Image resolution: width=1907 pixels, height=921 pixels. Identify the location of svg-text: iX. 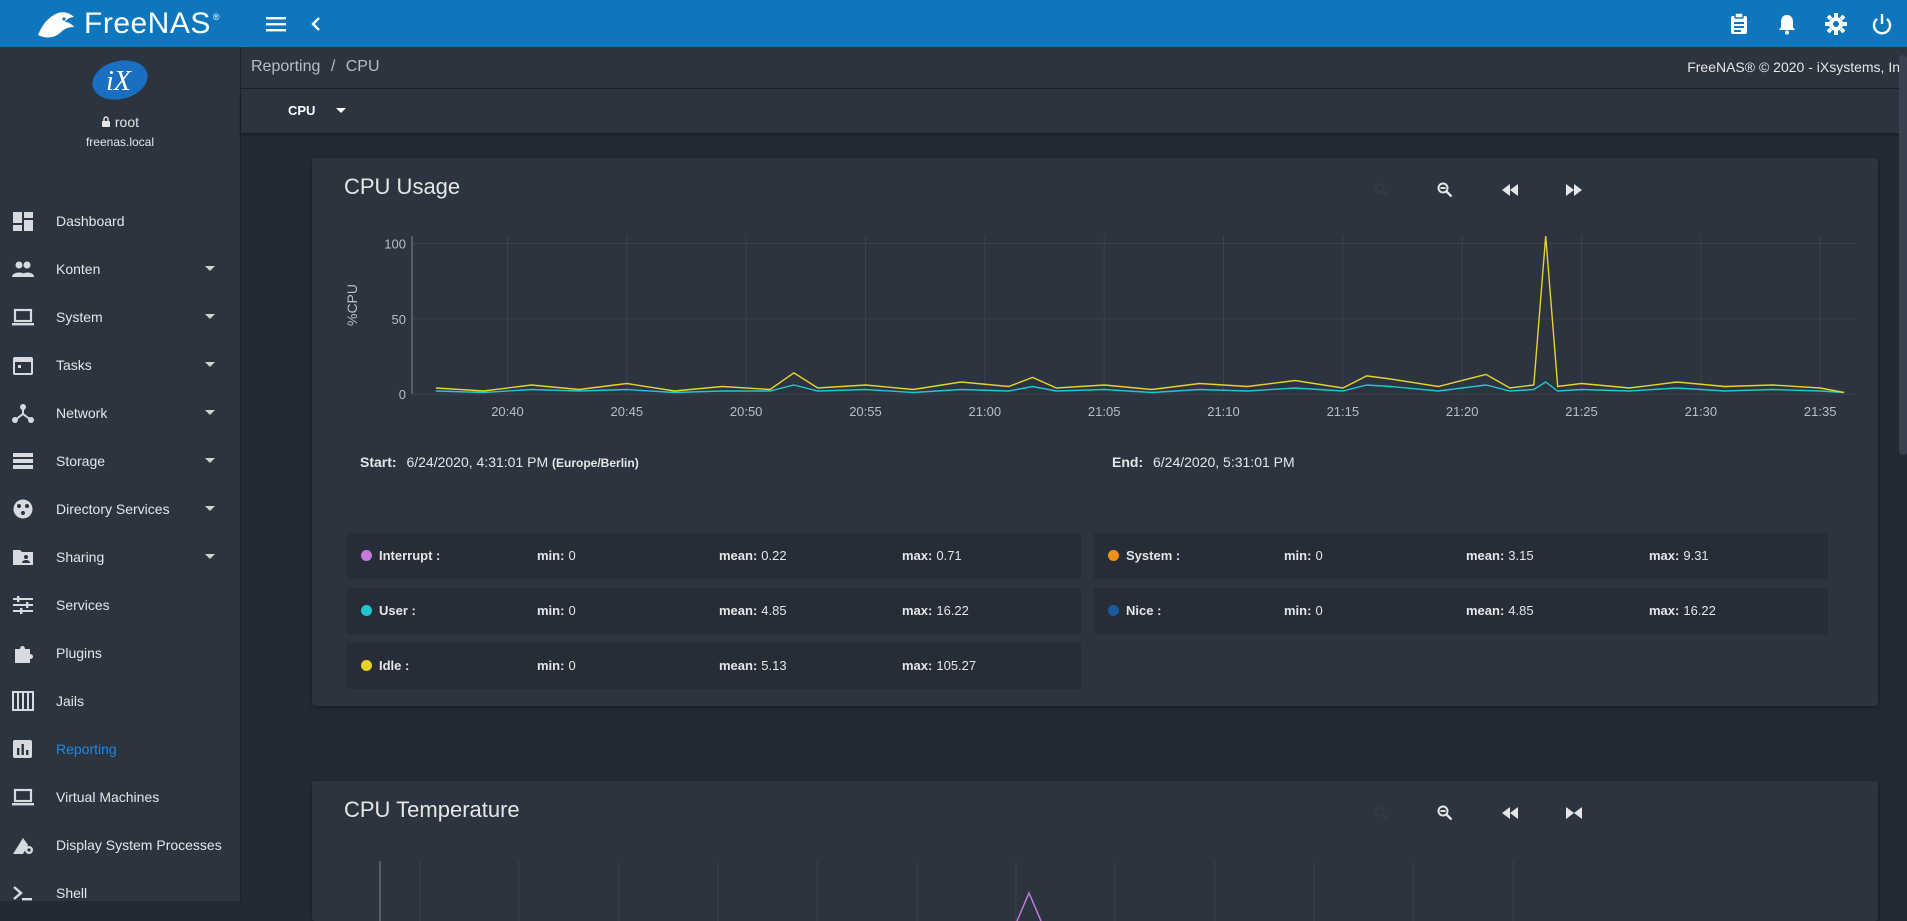
(119, 81).